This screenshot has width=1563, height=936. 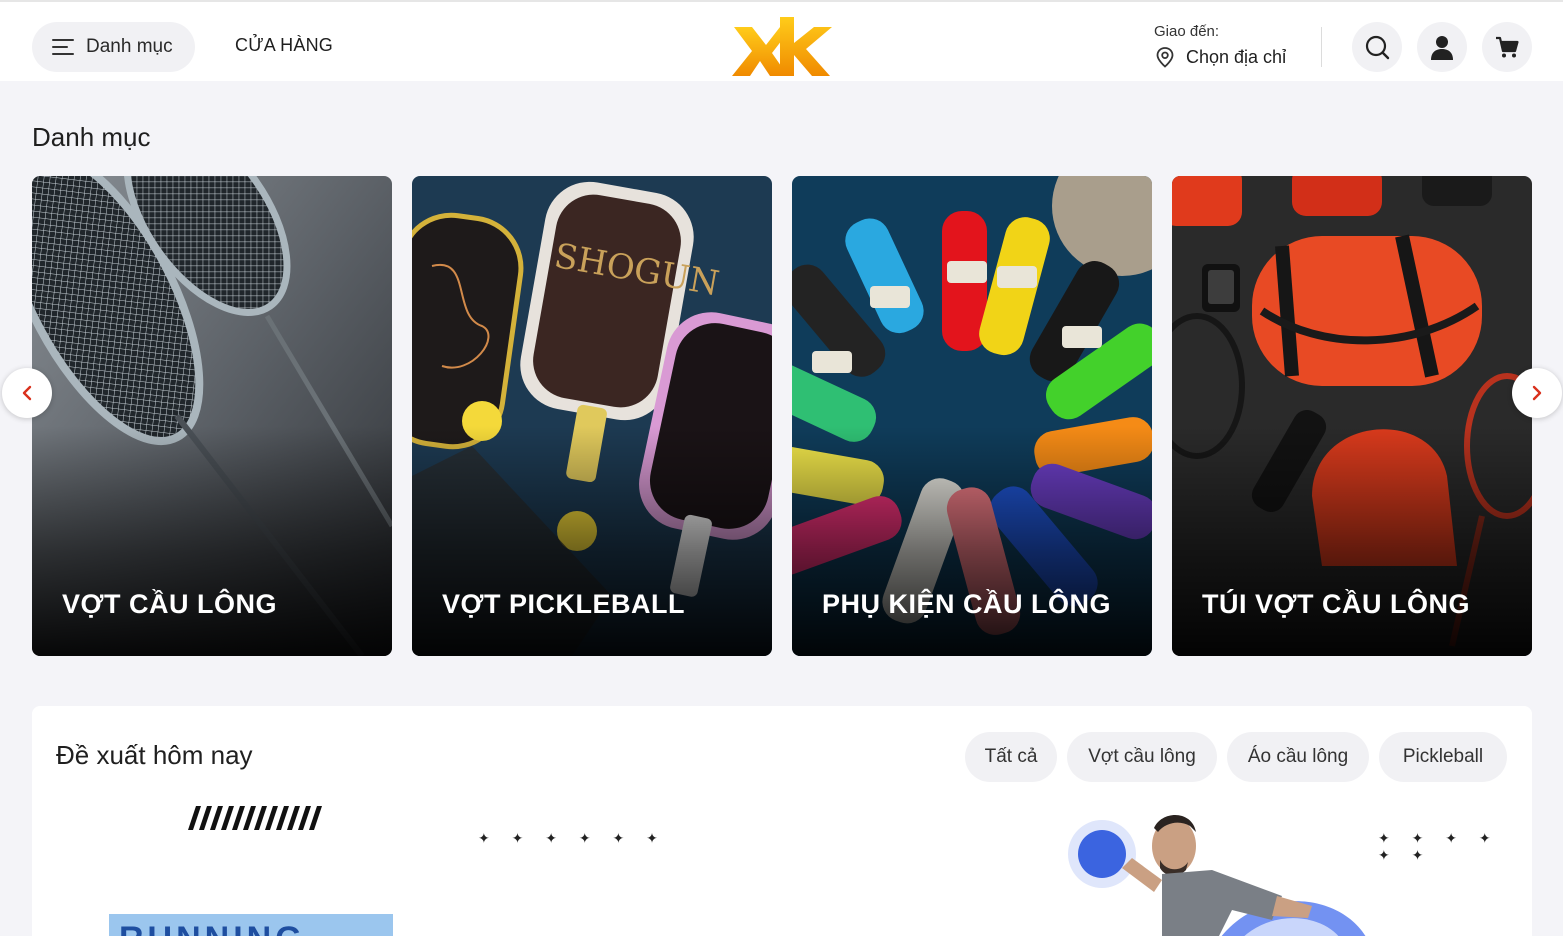 What do you see at coordinates (972, 416) in the screenshot?
I see `category-card-badminton-accessories: PHỤ KIỆN CẦU LÔNG` at bounding box center [972, 416].